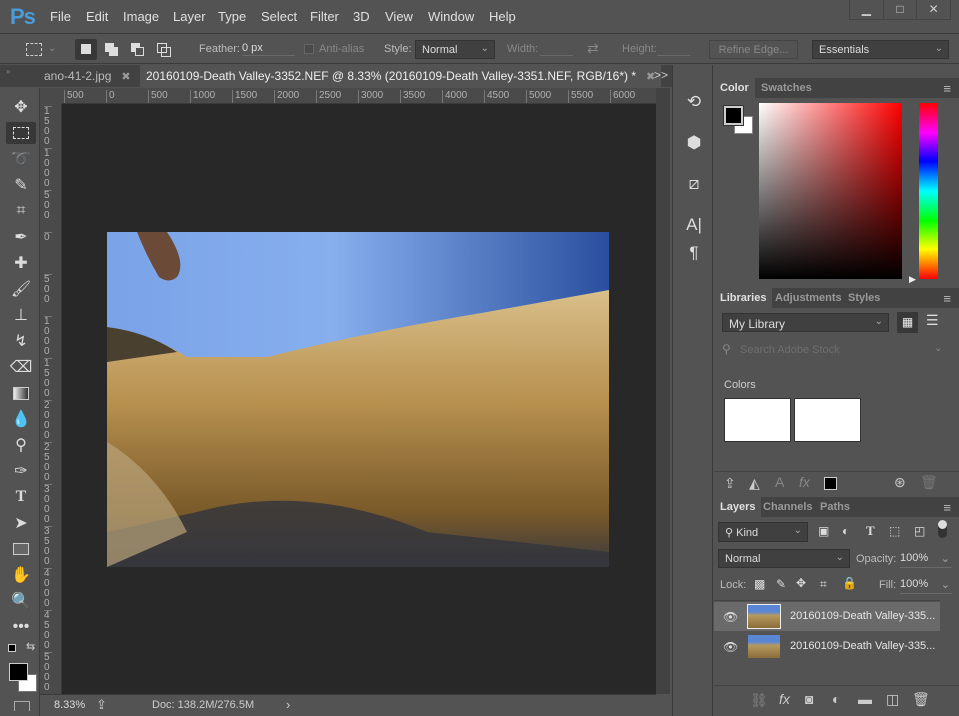 Image resolution: width=959 pixels, height=716 pixels. What do you see at coordinates (928, 191) in the screenshot?
I see `hue-slider` at bounding box center [928, 191].